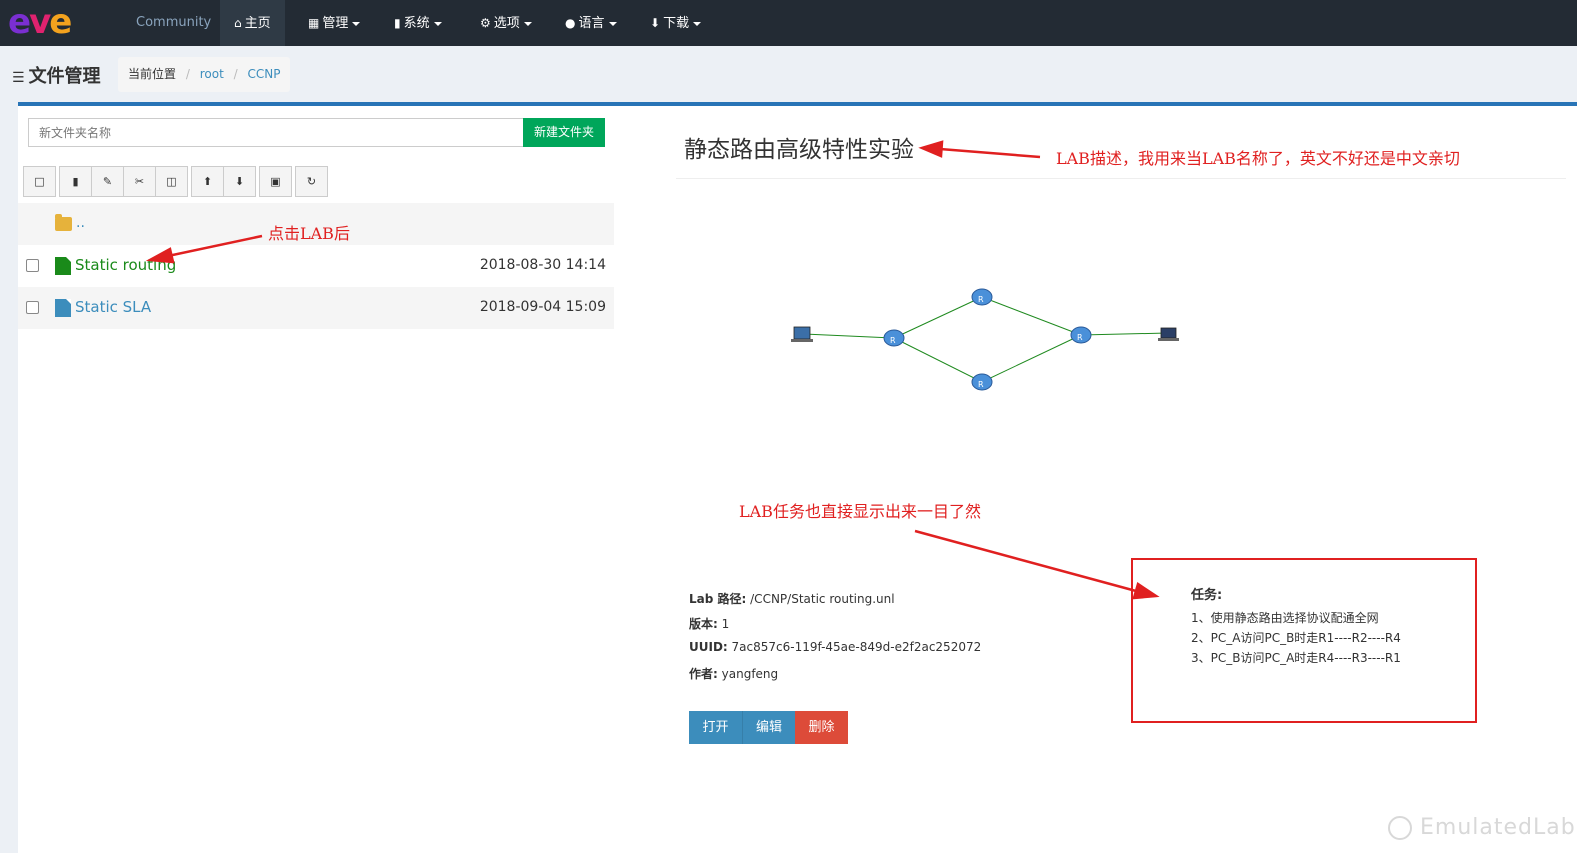 Image resolution: width=1577 pixels, height=853 pixels. I want to click on watermark-logo-icon, so click(1400, 828).